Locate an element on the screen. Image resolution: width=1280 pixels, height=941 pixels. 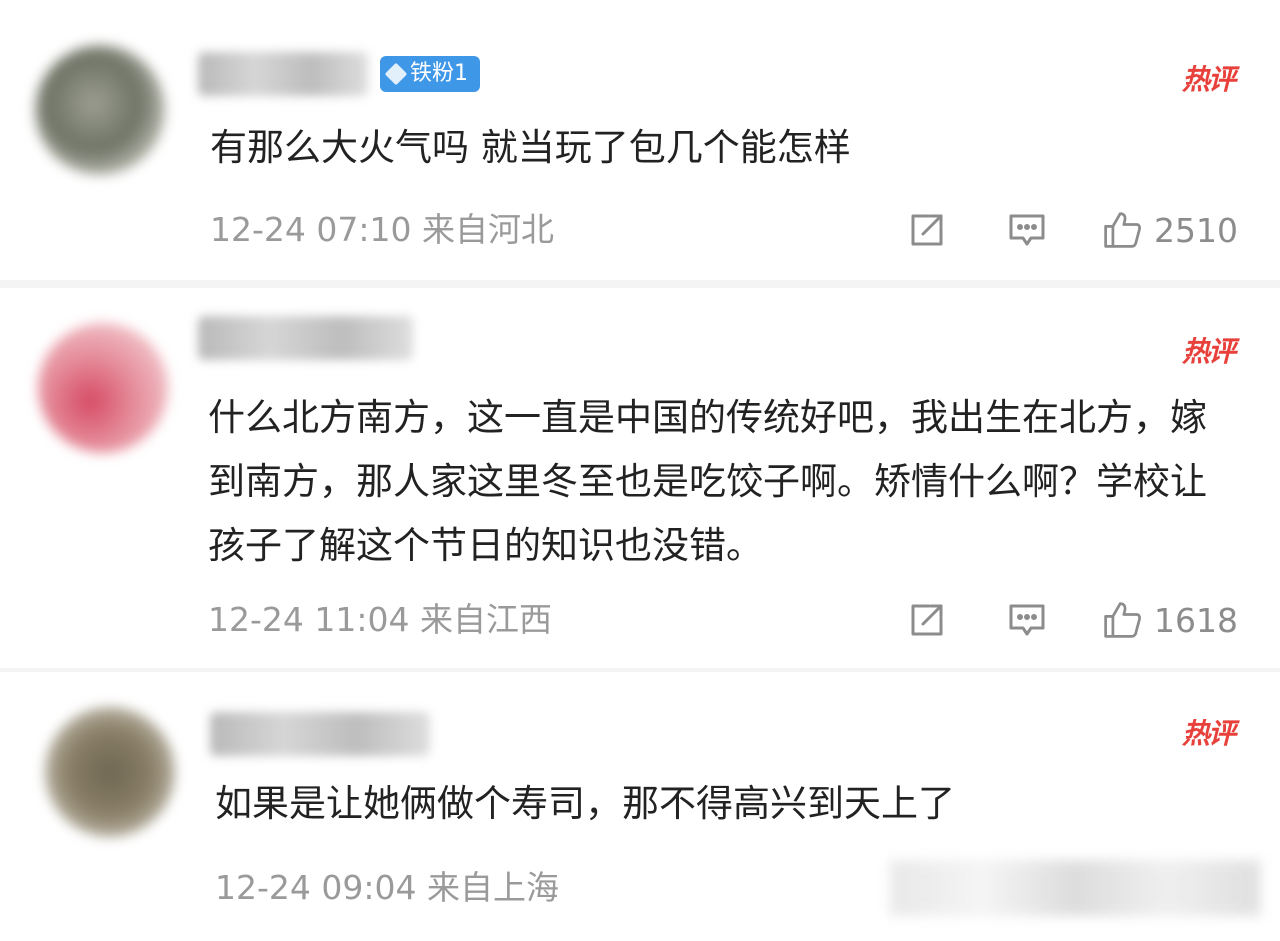
fan-badge: 铁粉1 is located at coordinates (430, 74).